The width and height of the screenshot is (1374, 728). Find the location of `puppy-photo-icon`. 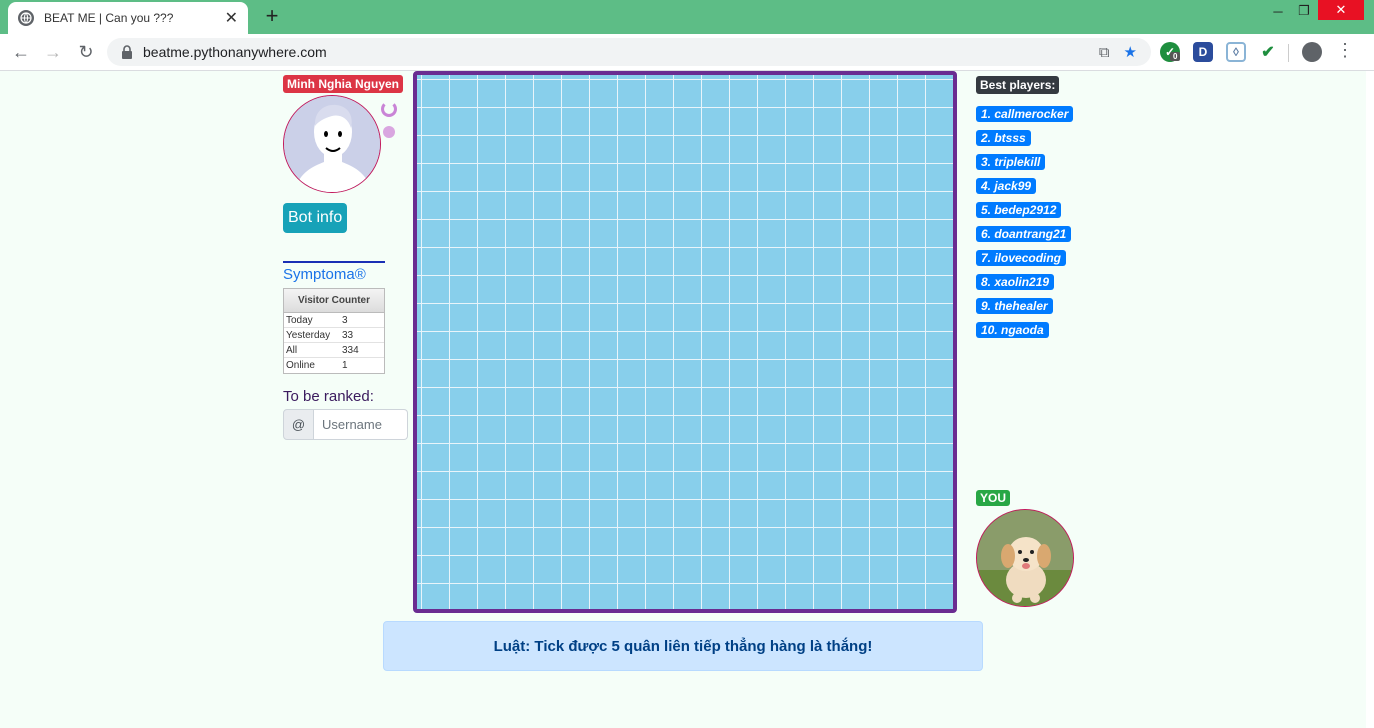

puppy-photo-icon is located at coordinates (1025, 558).